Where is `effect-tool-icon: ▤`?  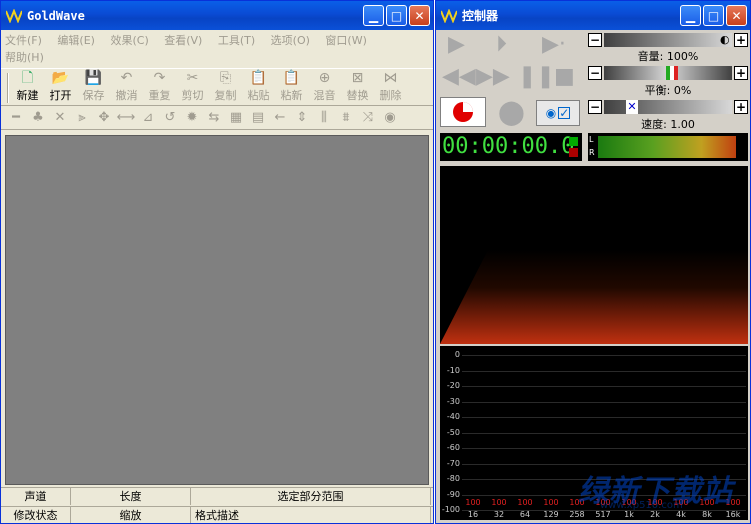 effect-tool-icon: ▤ is located at coordinates (258, 117).